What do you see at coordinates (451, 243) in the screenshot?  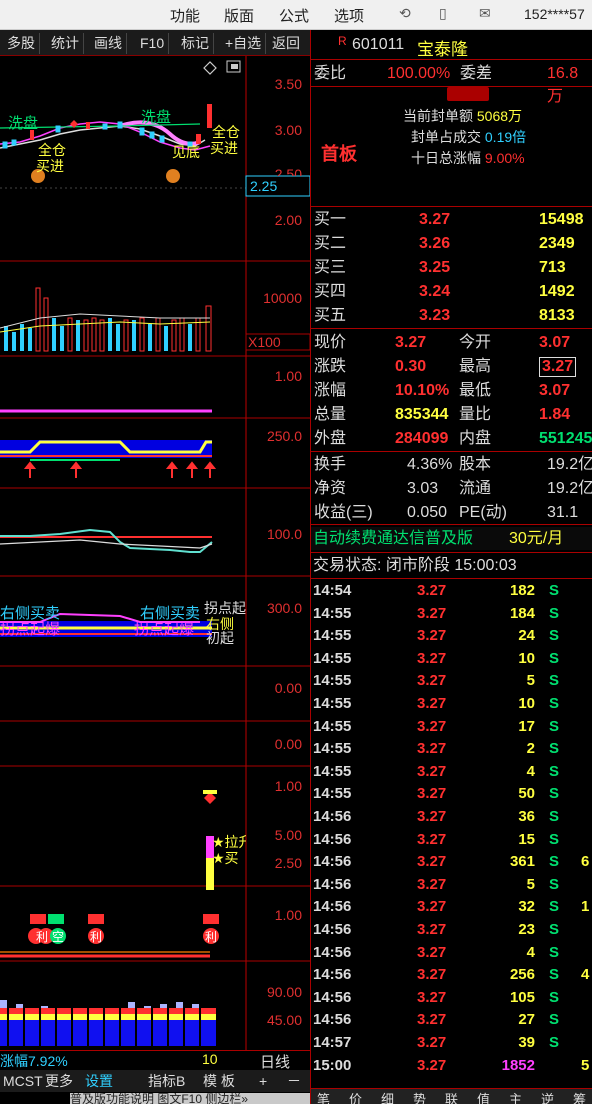 I see `bid-row: 买二 3.26 2349` at bounding box center [451, 243].